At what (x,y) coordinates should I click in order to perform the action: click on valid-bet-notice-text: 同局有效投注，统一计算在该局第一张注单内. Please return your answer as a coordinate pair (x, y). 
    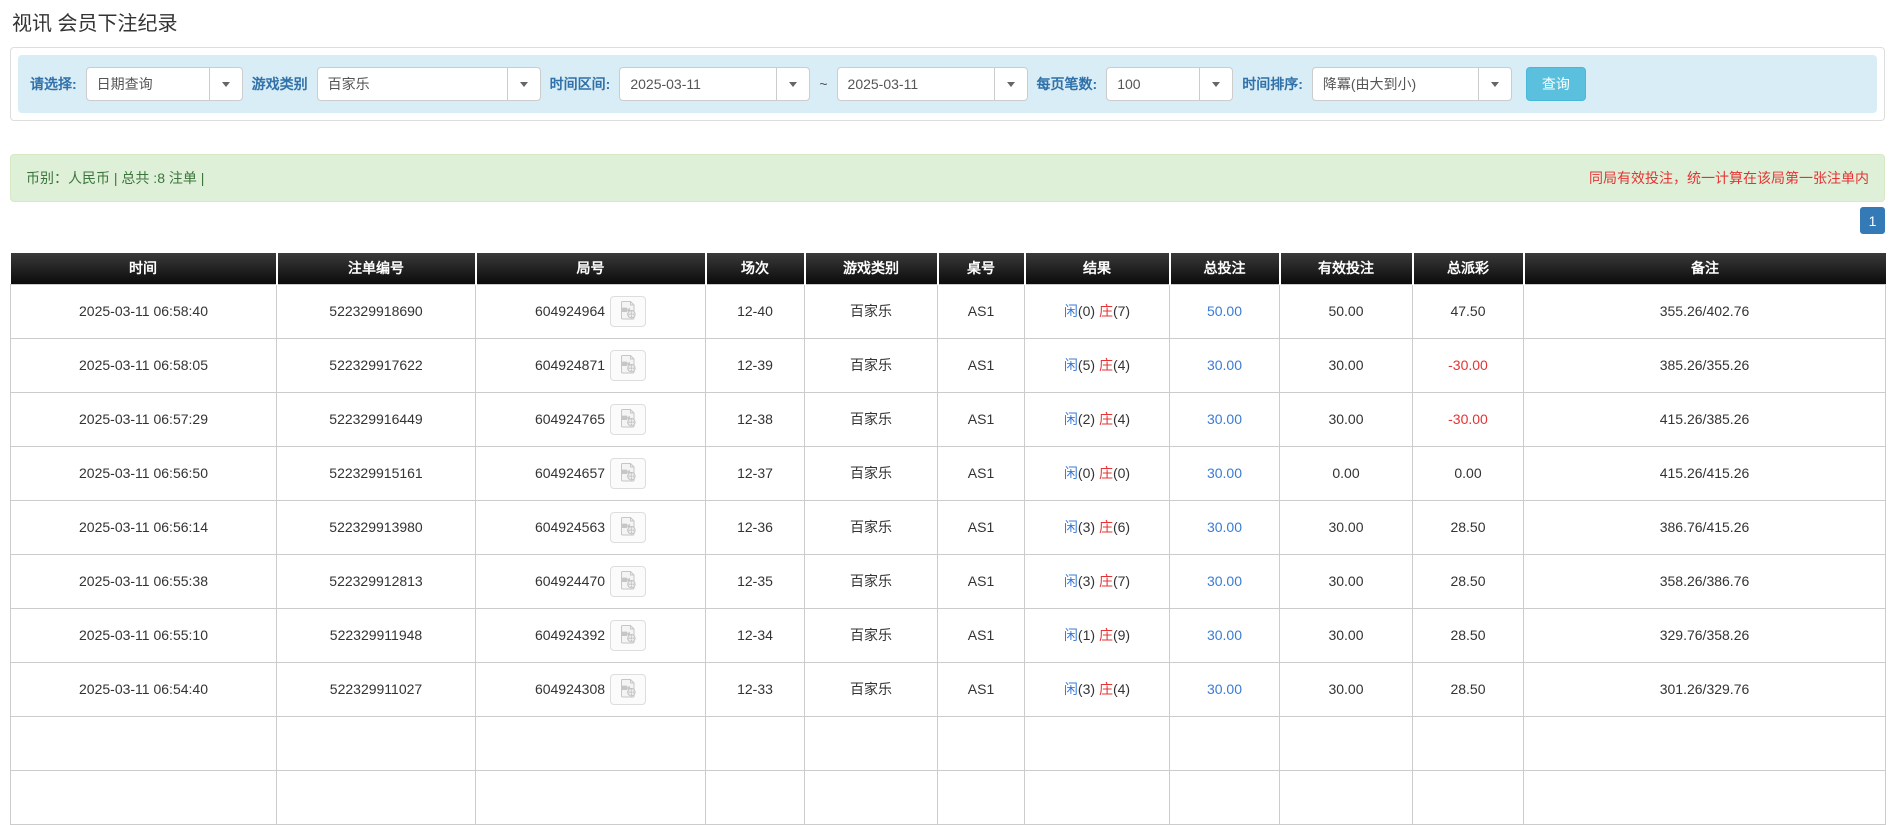
    Looking at the image, I should click on (1729, 178).